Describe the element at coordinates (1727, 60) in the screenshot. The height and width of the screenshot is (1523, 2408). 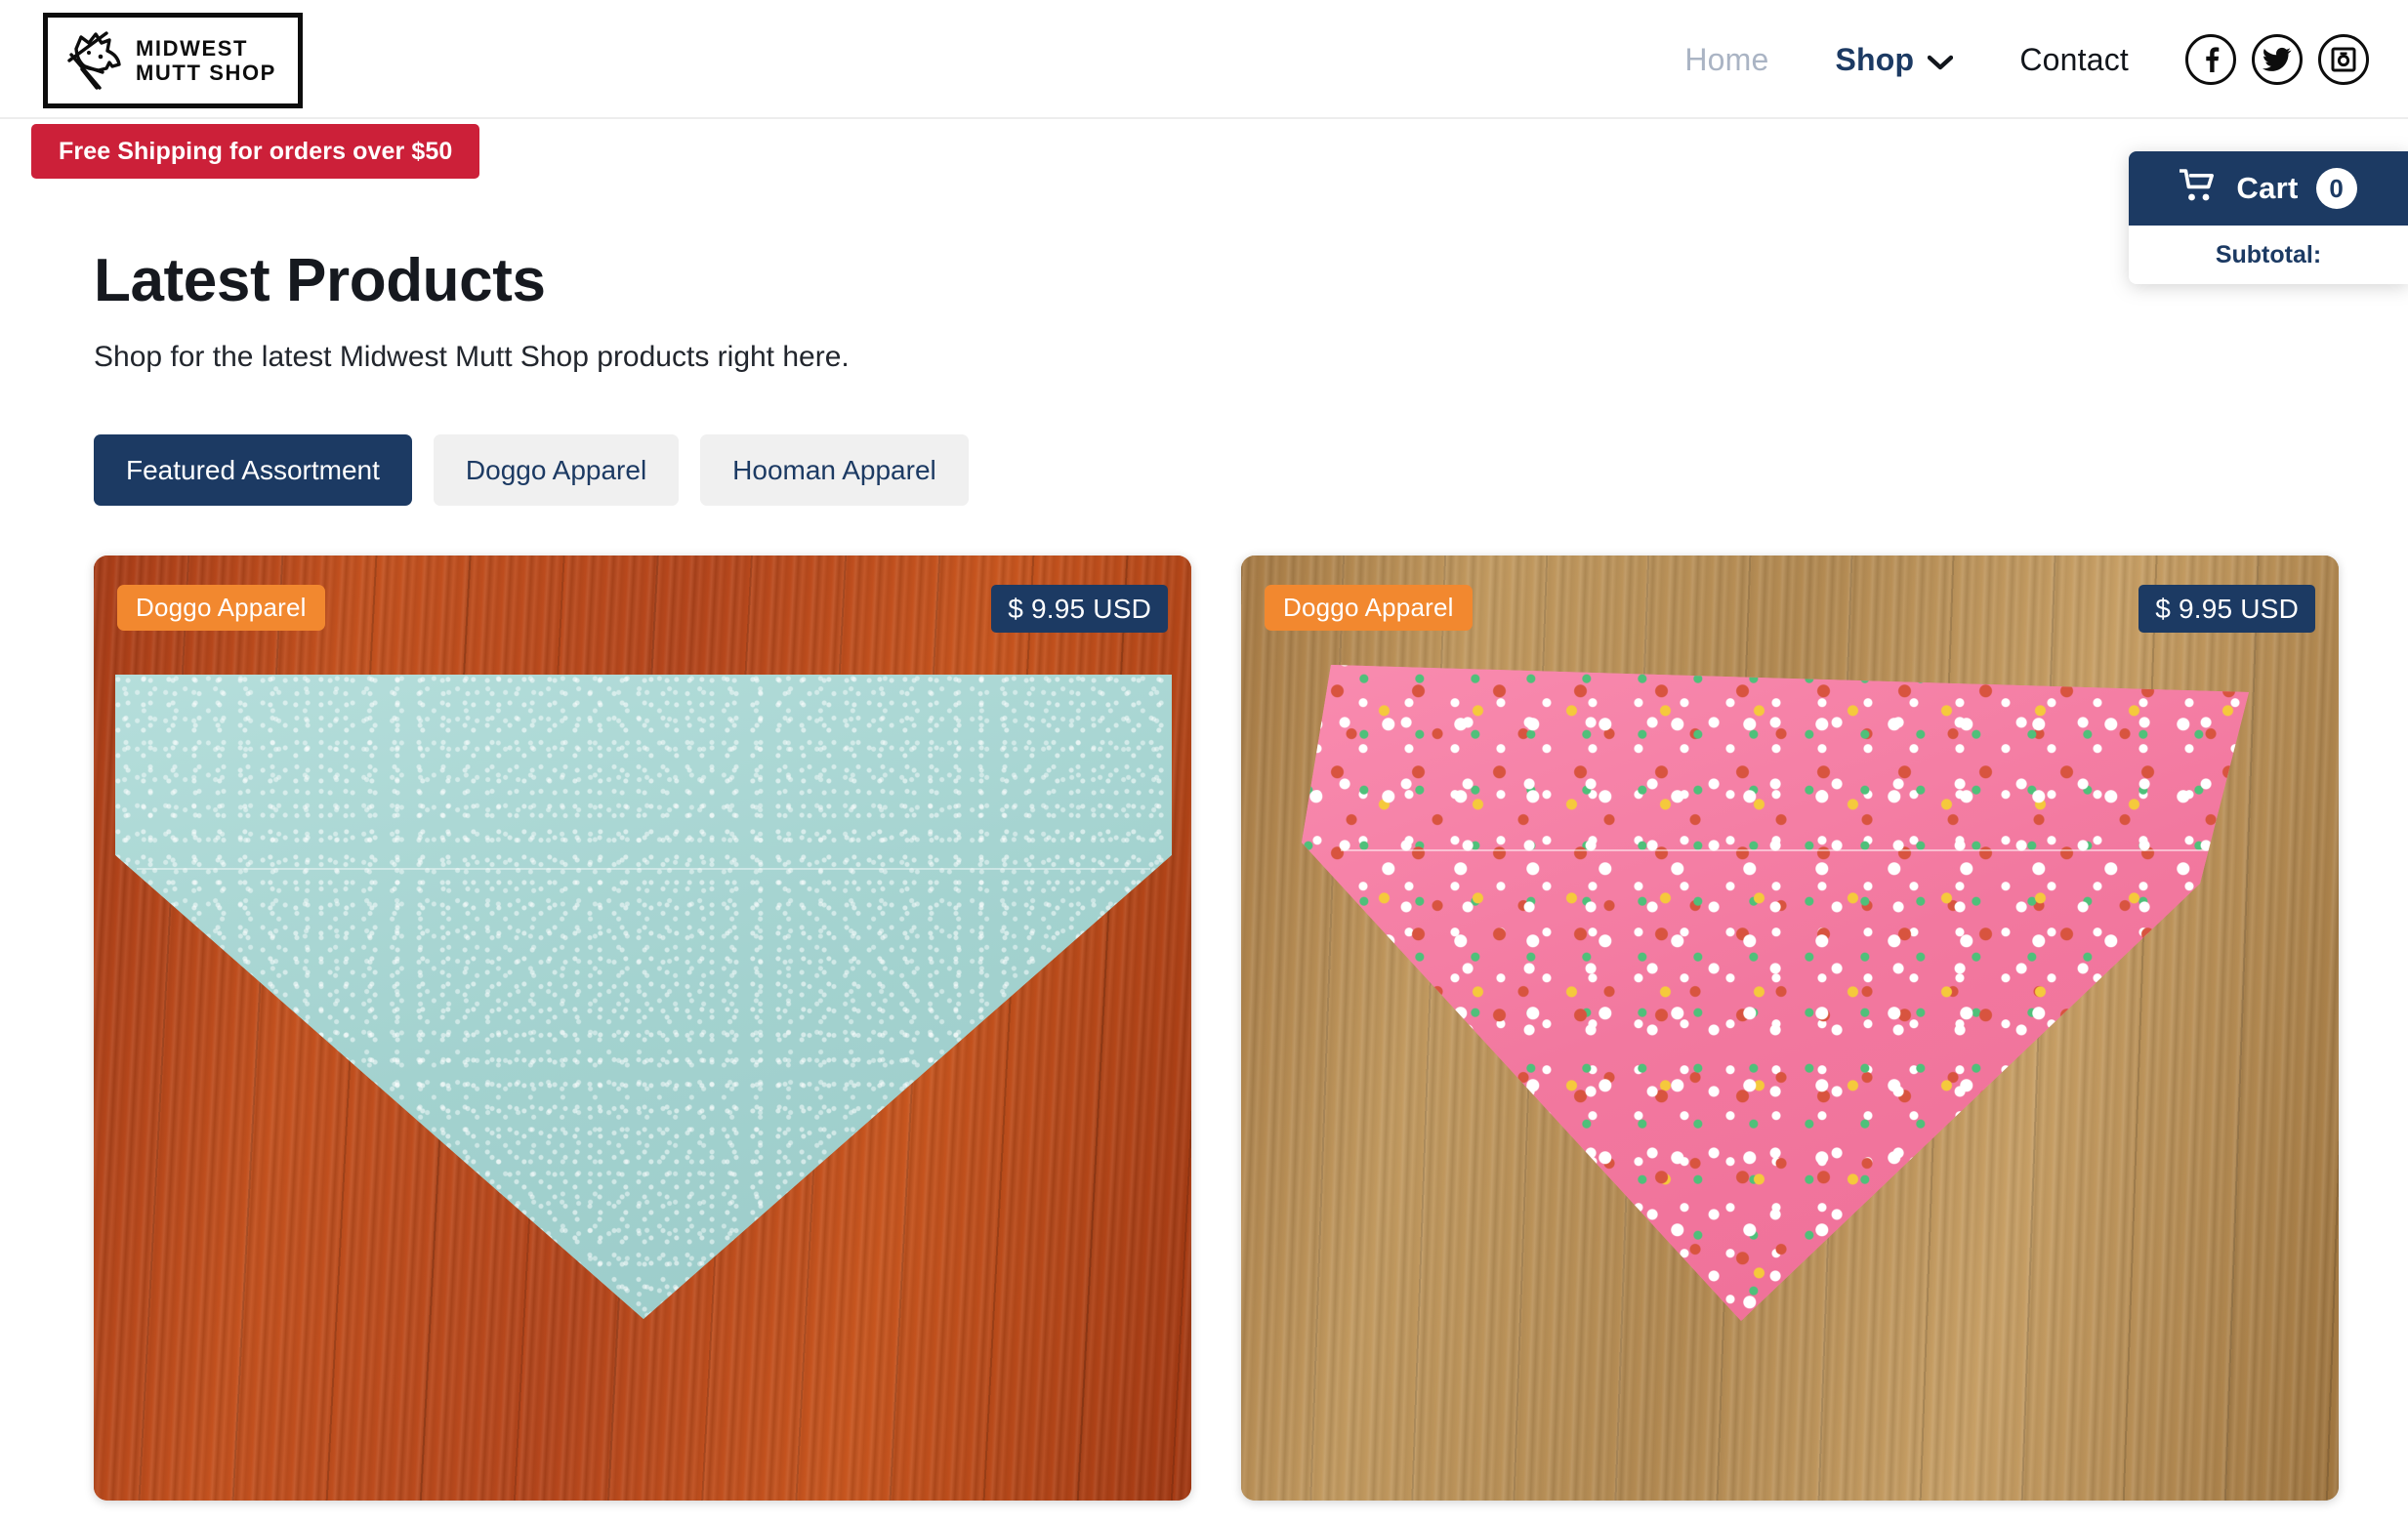
I see `nav-link-home: Home` at that location.